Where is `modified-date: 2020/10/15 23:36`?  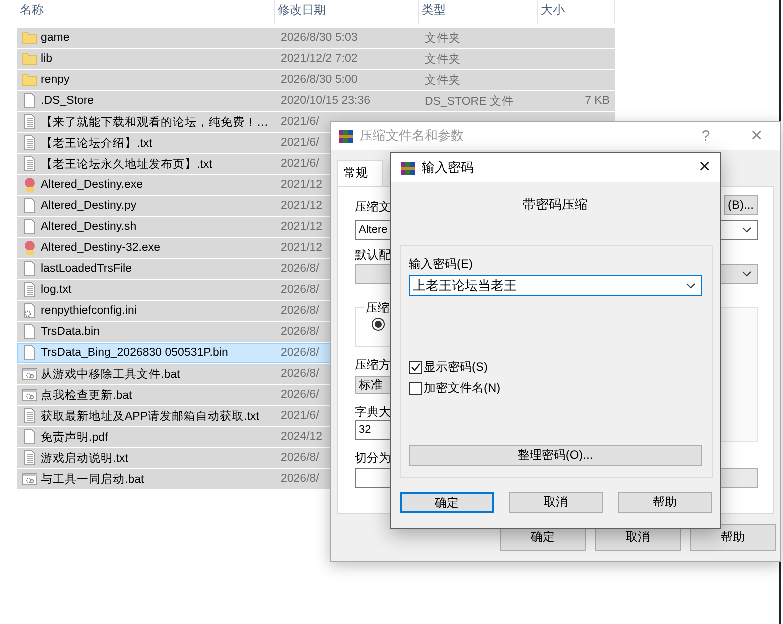 modified-date: 2020/10/15 23:36 is located at coordinates (325, 101).